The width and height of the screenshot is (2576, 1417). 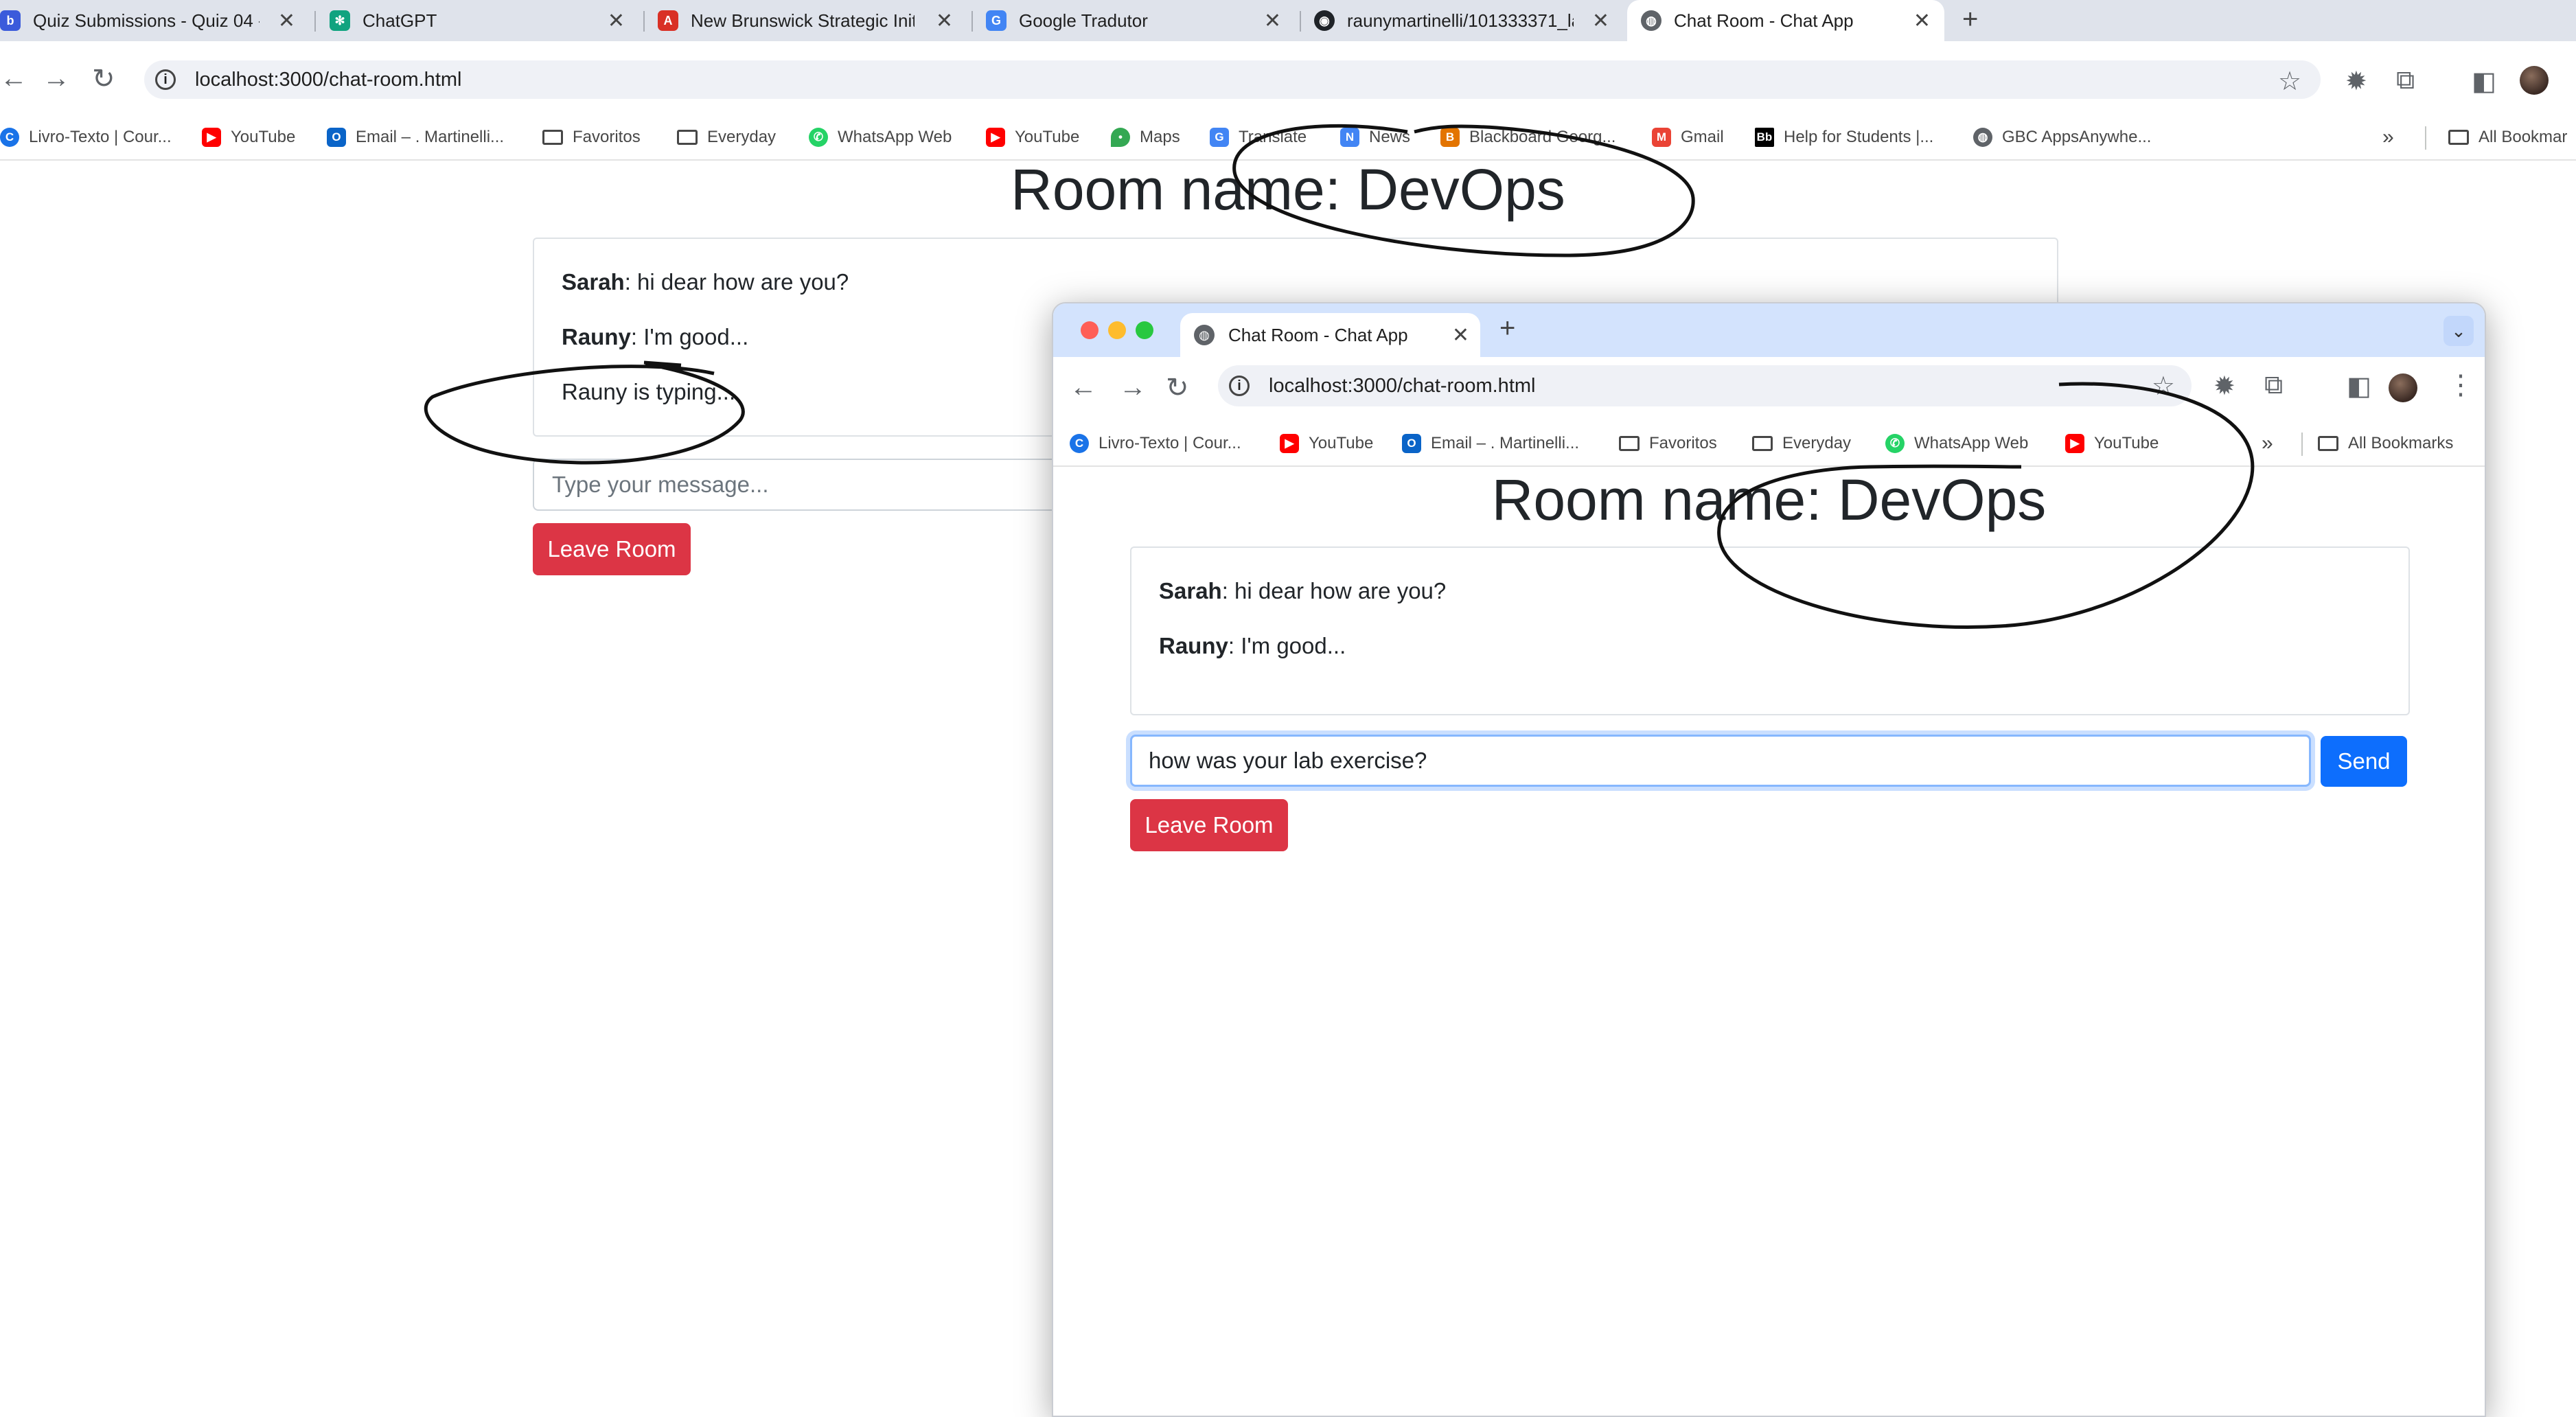 What do you see at coordinates (1450, 137) in the screenshot?
I see `blackboard-icon: B` at bounding box center [1450, 137].